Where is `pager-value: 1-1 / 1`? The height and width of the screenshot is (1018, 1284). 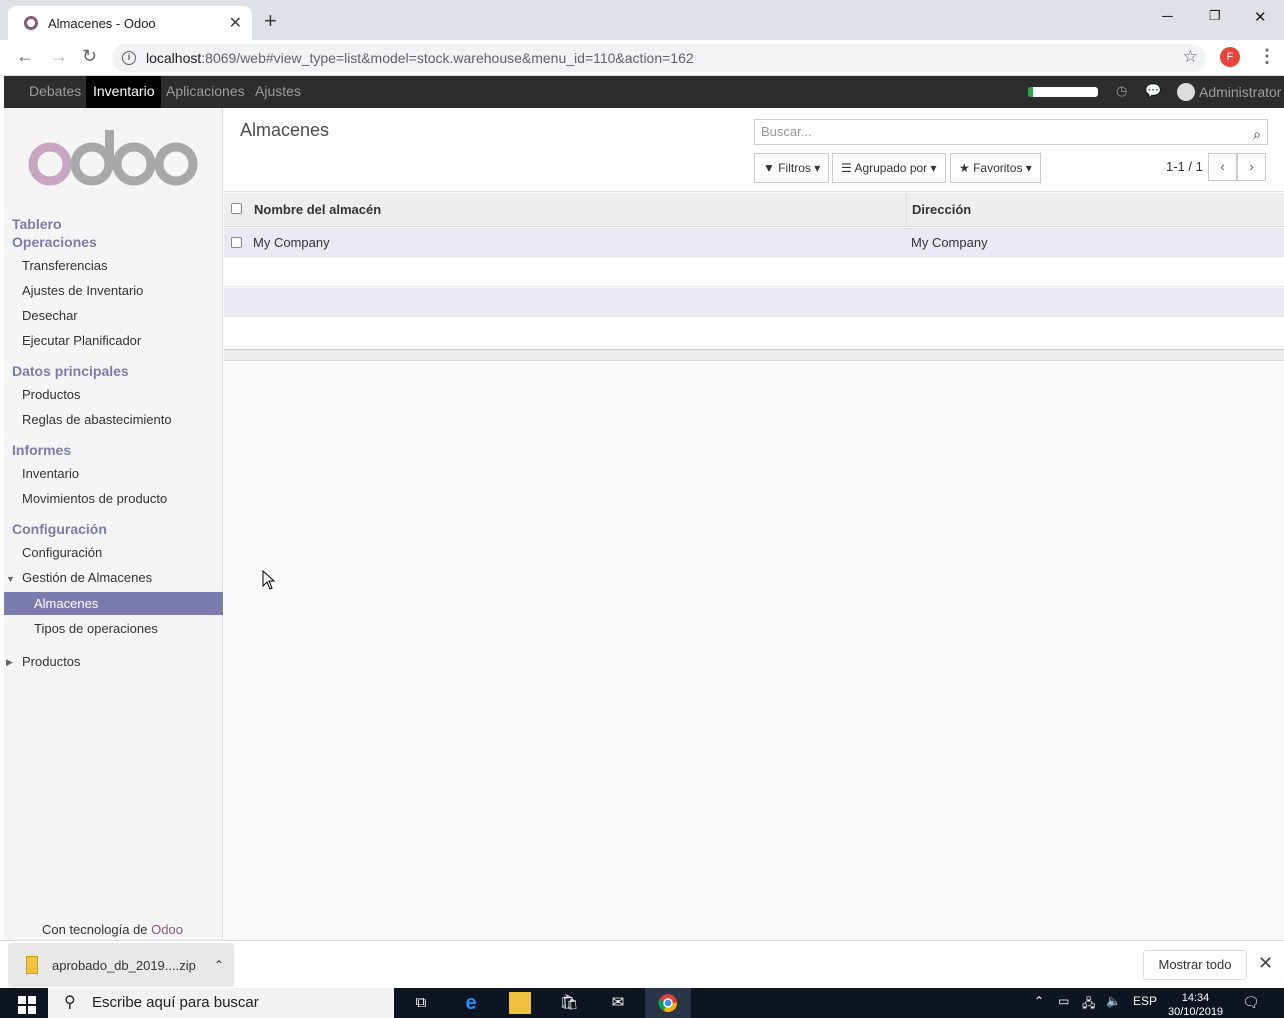
pager-value: 1-1 / 1 is located at coordinates (1184, 166).